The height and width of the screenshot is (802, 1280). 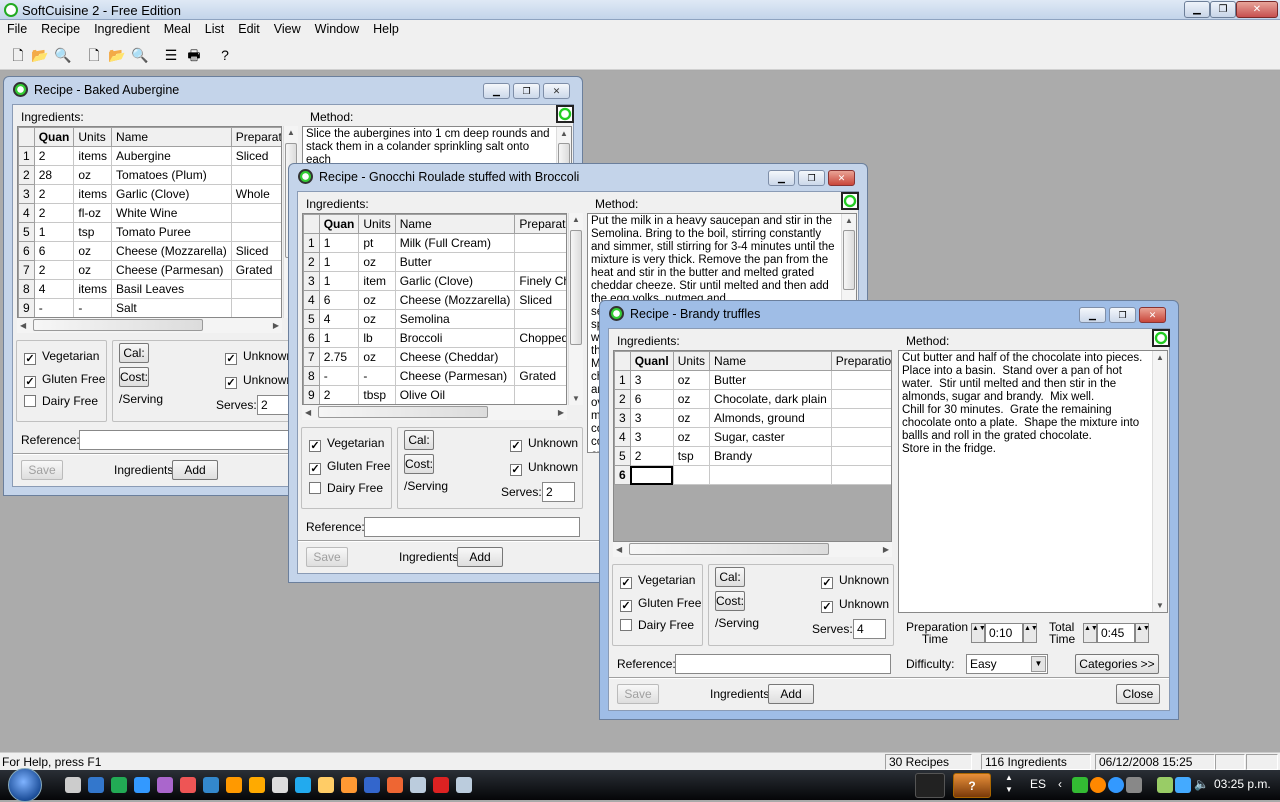 I want to click on ingredient-row: 2 28 oz Tomatoes (Plum), so click(x=149, y=175).